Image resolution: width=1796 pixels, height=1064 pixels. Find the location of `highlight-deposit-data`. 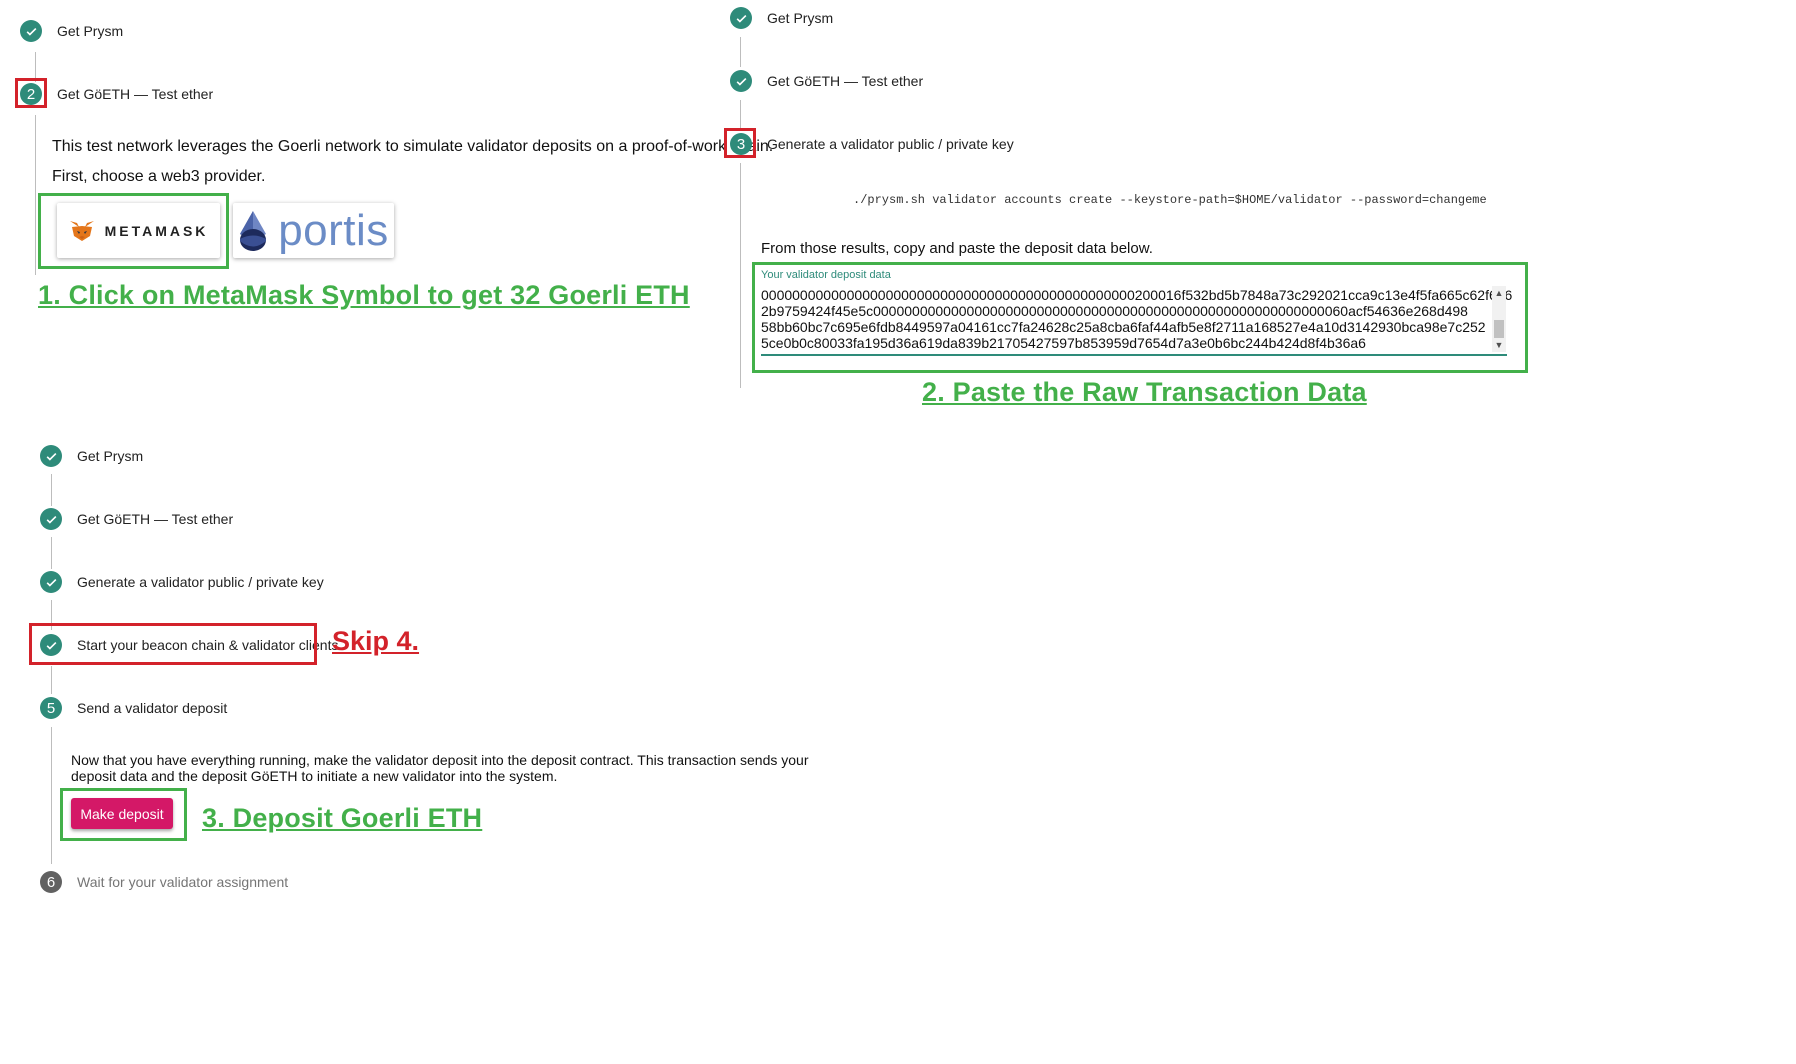

highlight-deposit-data is located at coordinates (1140, 317).